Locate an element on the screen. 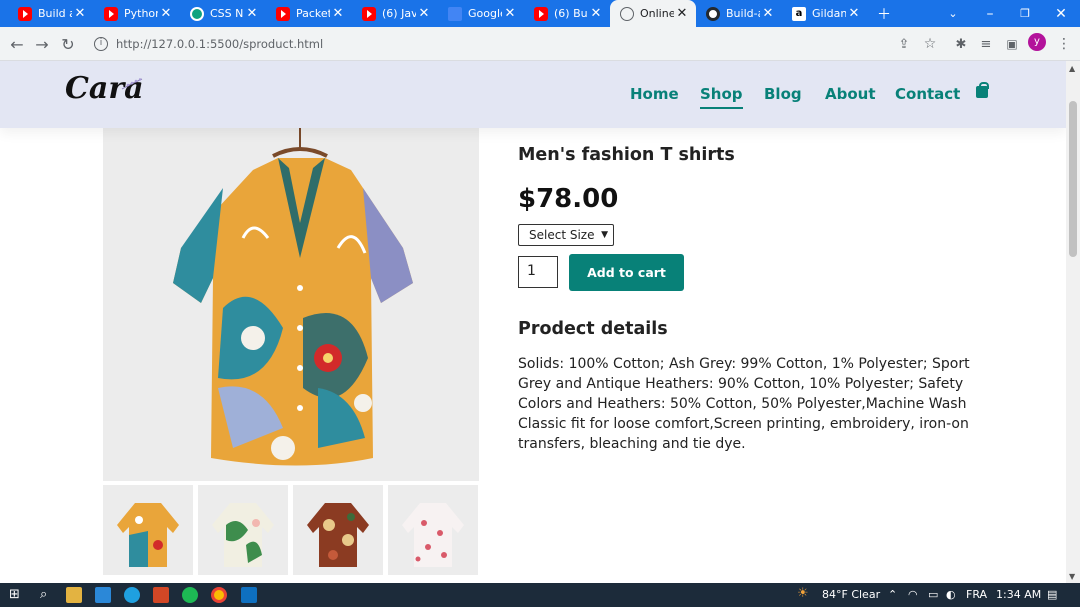 Image resolution: width=1080 pixels, height=607 pixels. reload-icon: ↻ is located at coordinates (68, 44).